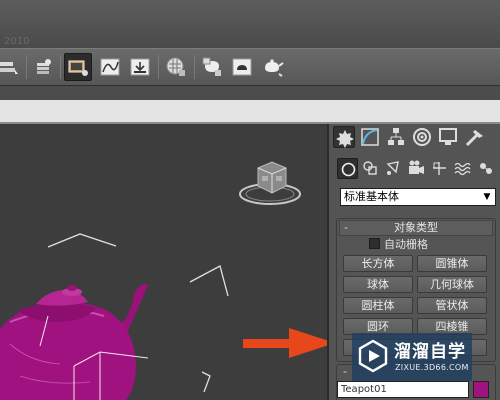 This screenshot has height=400, width=500. Describe the element at coordinates (406, 244) in the screenshot. I see `autogrid-label: 自动栅格` at that location.